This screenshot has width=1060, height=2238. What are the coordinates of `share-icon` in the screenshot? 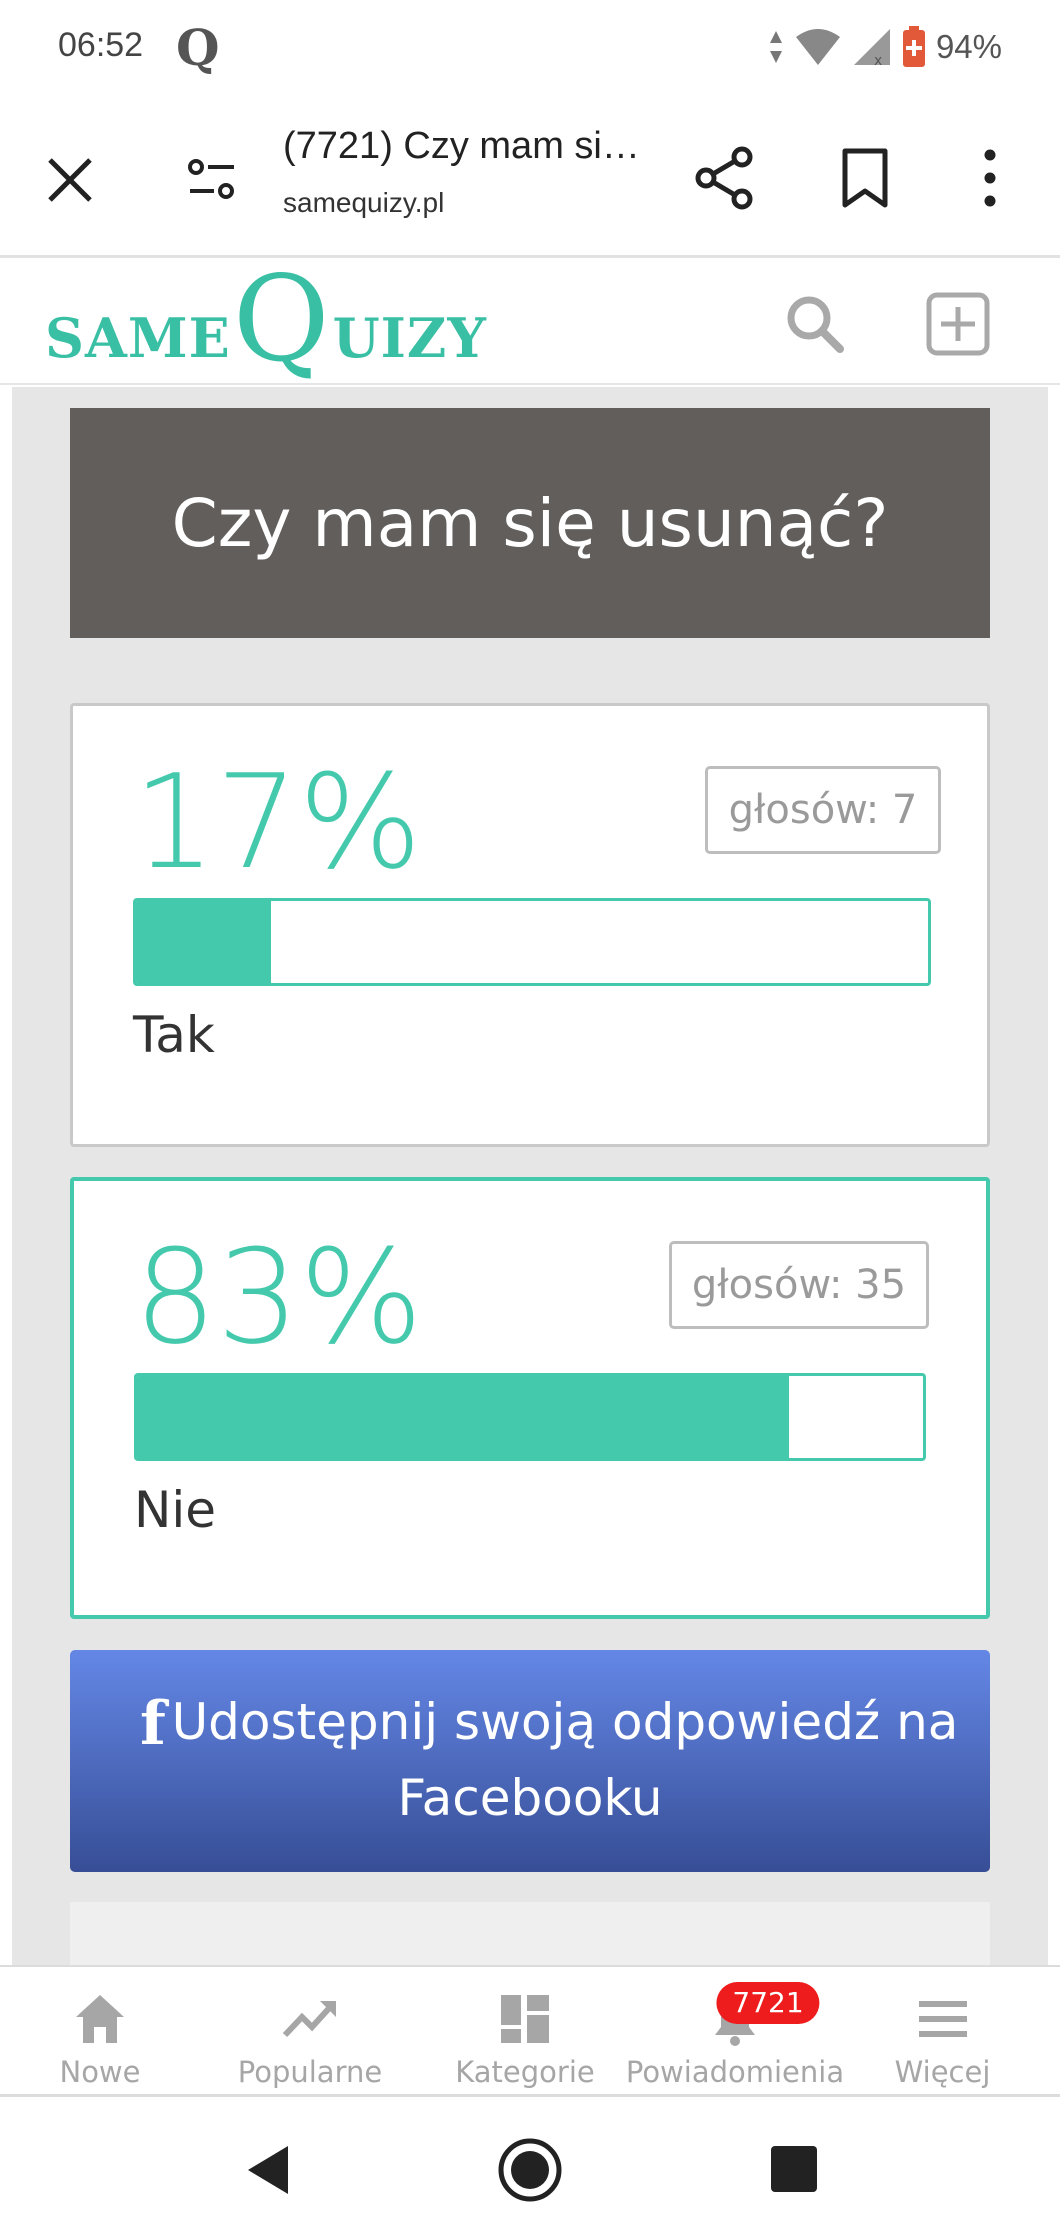 It's located at (725, 178).